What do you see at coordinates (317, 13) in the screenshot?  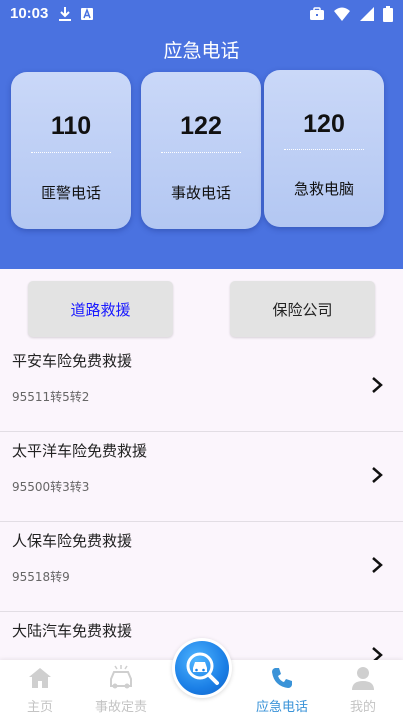 I see `briefcase-icon` at bounding box center [317, 13].